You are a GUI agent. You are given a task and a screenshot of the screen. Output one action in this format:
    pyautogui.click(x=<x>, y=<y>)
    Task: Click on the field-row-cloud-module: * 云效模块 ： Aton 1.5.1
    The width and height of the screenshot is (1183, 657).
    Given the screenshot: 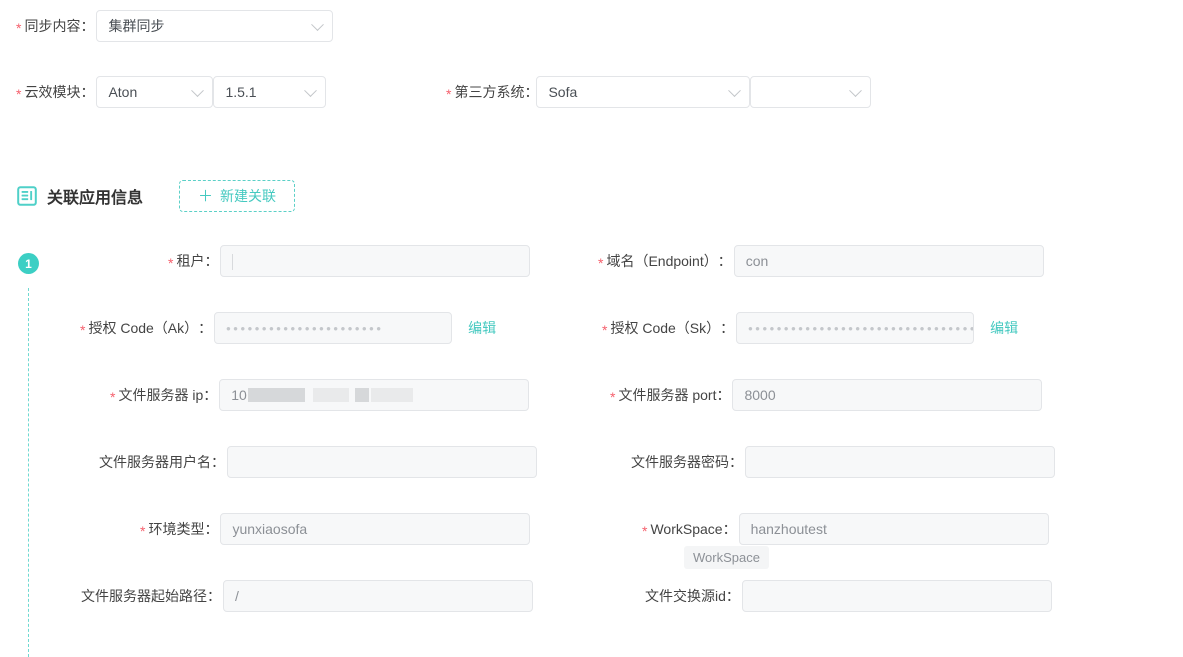 What is the action you would take?
    pyautogui.click(x=171, y=92)
    